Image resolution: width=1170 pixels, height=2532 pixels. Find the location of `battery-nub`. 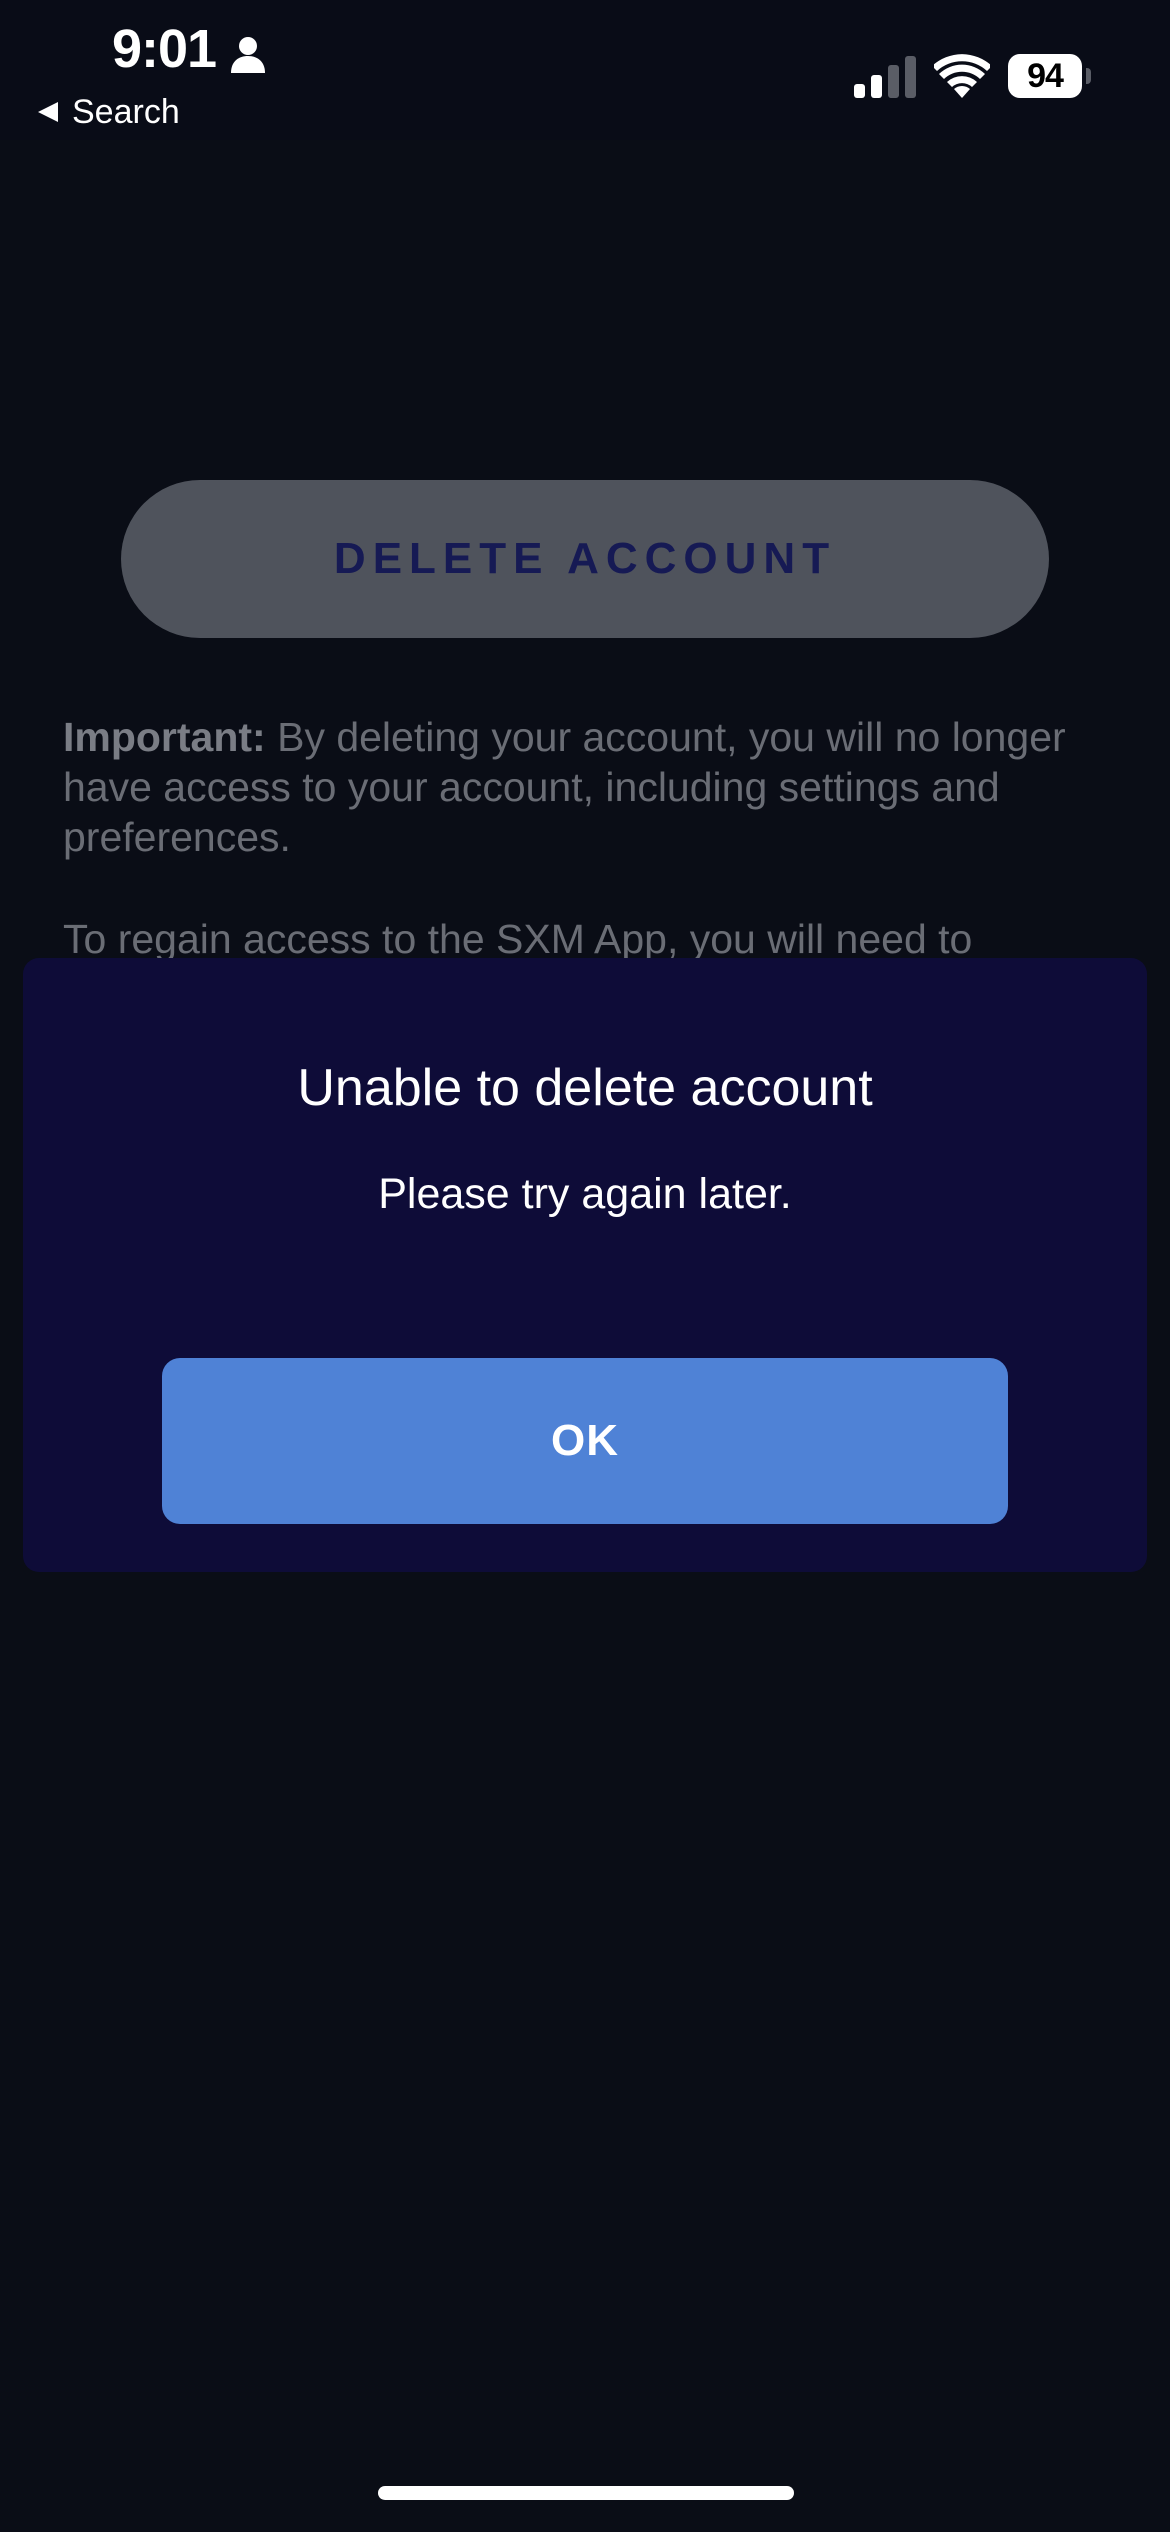

battery-nub is located at coordinates (1088, 76).